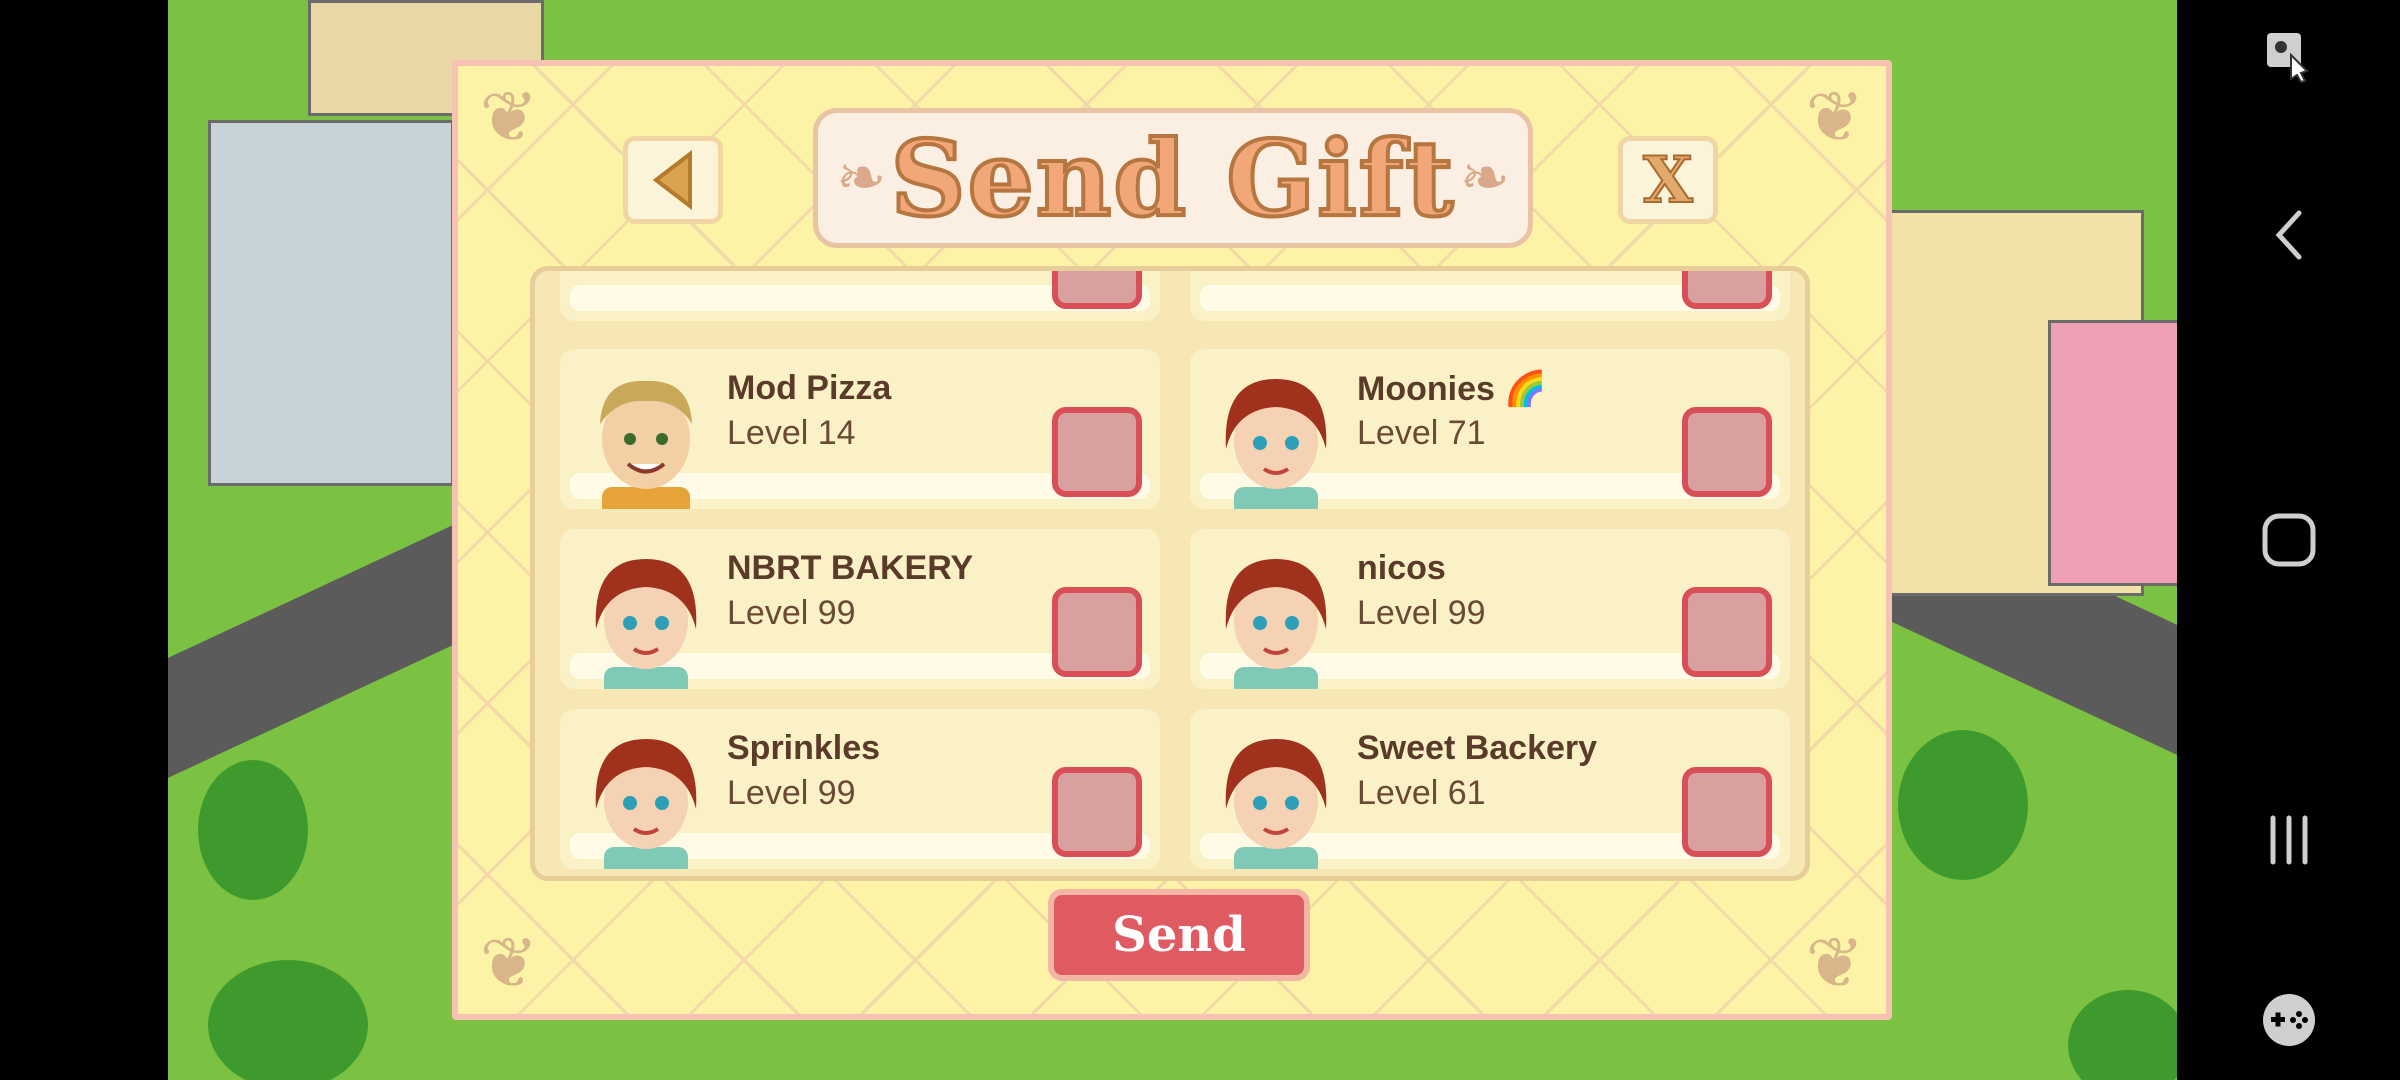 The image size is (2400, 1080). I want to click on friend-level: Level 71, so click(1421, 433).